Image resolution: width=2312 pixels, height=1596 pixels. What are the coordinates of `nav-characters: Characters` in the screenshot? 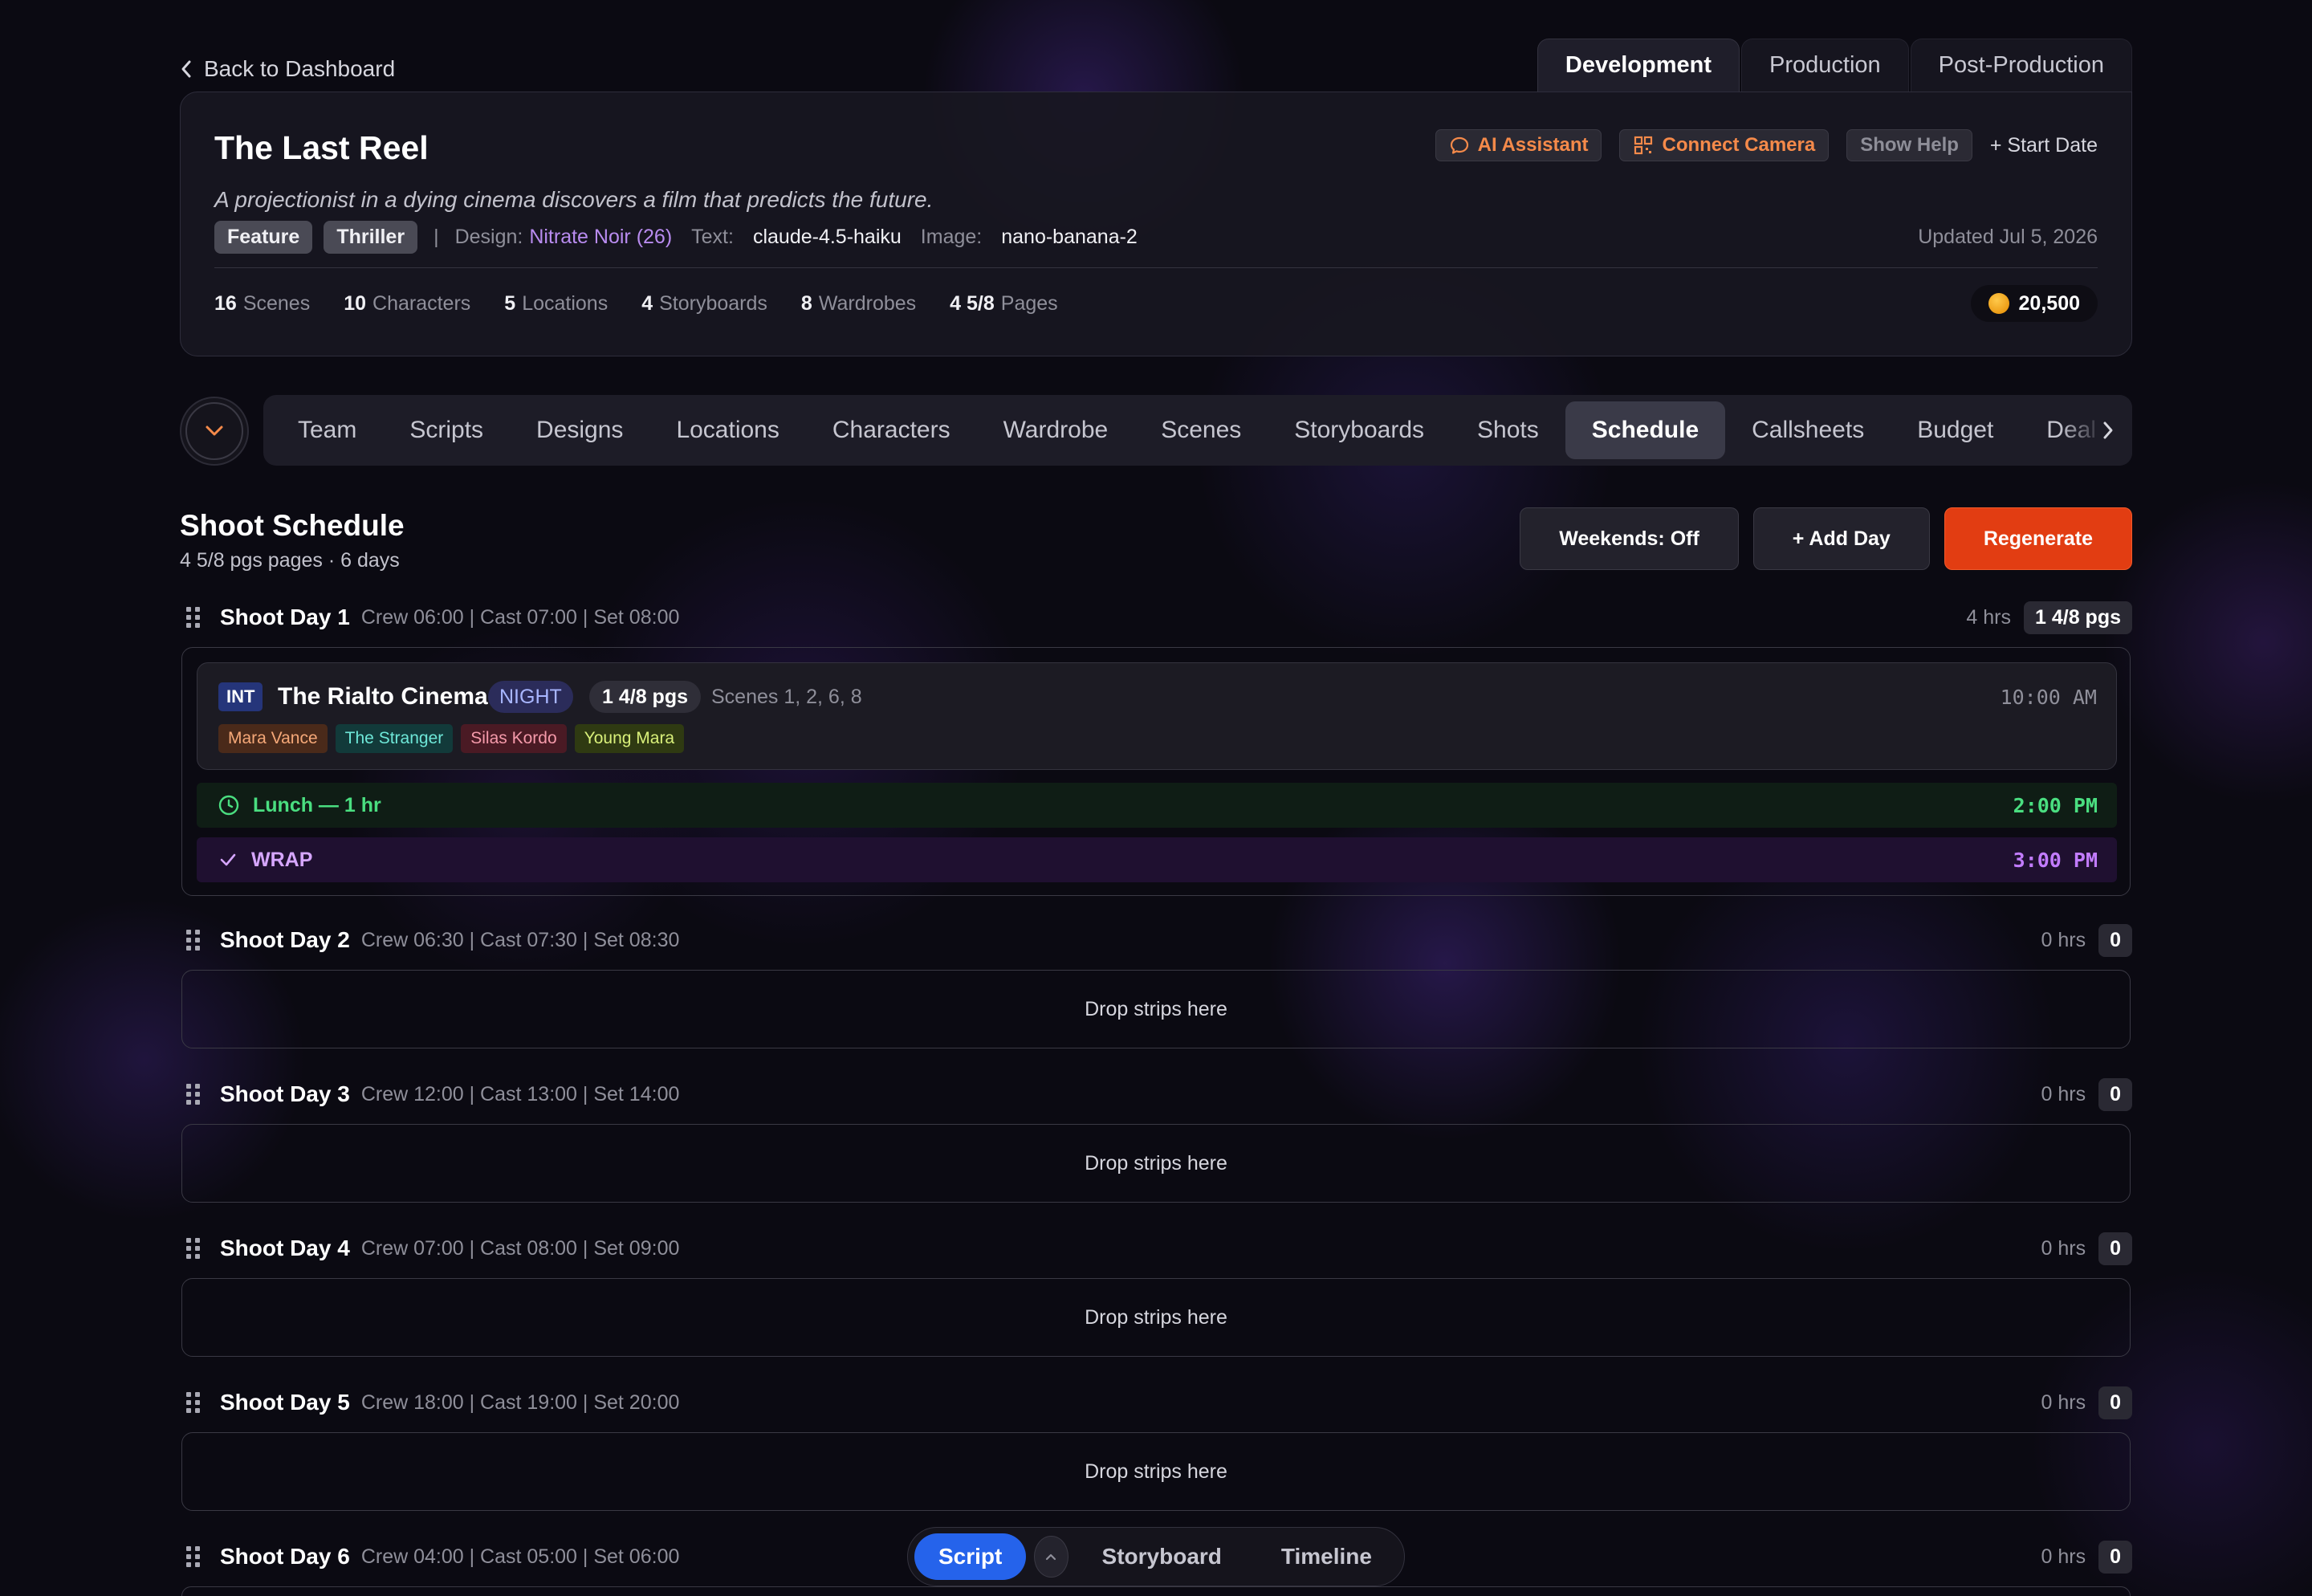 It's located at (891, 430).